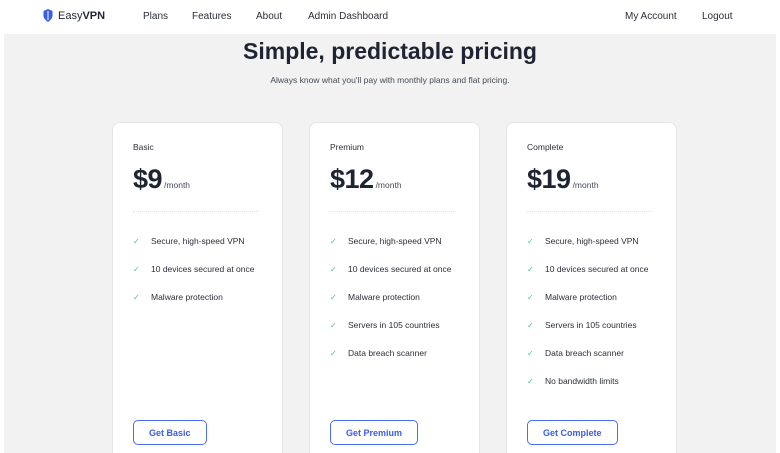 Image resolution: width=780 pixels, height=453 pixels. I want to click on get-premium-button: Get Premium, so click(374, 432).